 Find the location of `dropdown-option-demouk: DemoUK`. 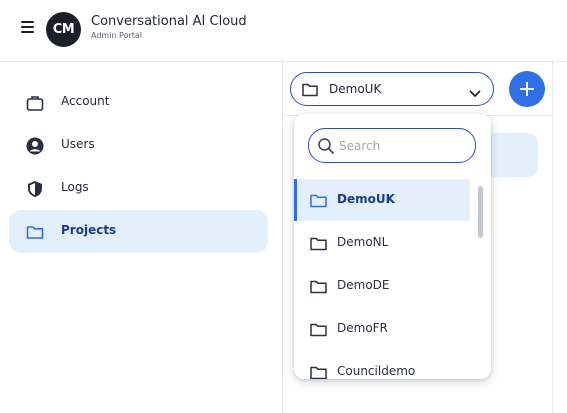

dropdown-option-demouk: DemoUK is located at coordinates (382, 200).